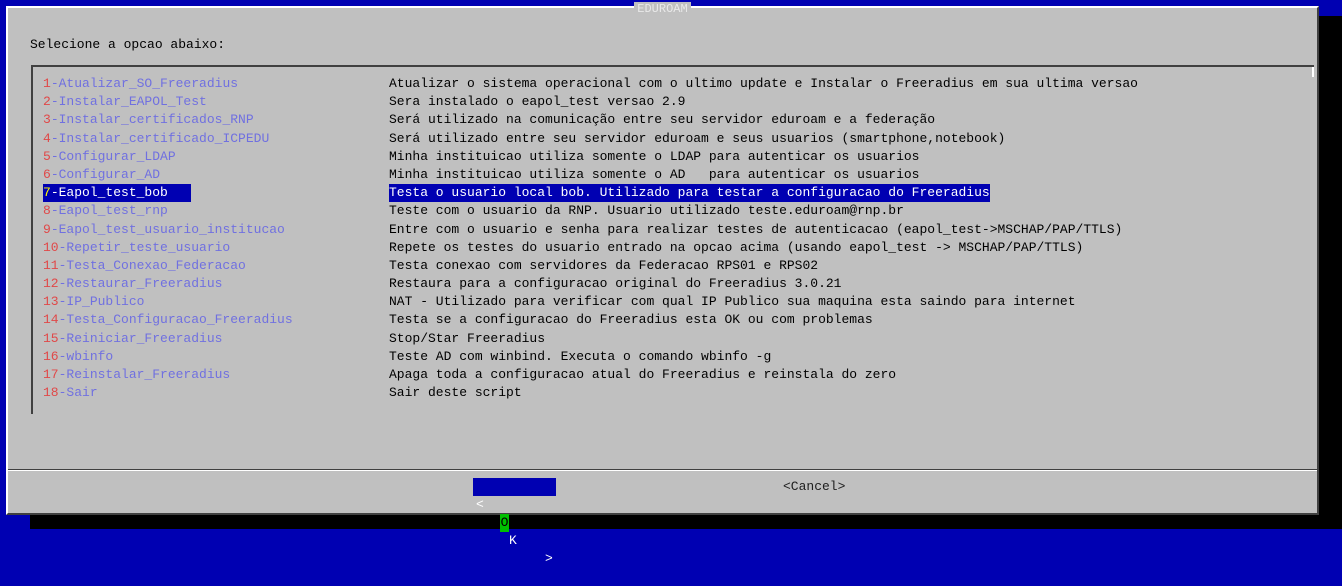 The height and width of the screenshot is (586, 1342). I want to click on menu-item-tag: 2-Instalar_EAPOL_Test, so click(198, 102).